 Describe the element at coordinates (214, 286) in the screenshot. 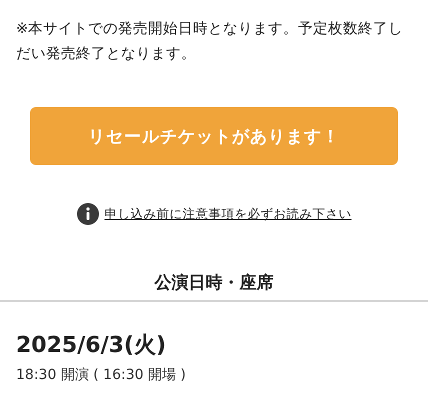

I see `section-title: 公演日時・座席` at that location.